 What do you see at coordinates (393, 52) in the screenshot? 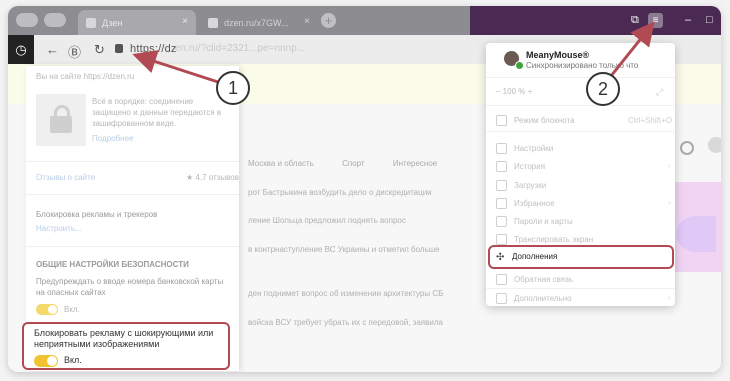
I see `annotation-arrows` at bounding box center [393, 52].